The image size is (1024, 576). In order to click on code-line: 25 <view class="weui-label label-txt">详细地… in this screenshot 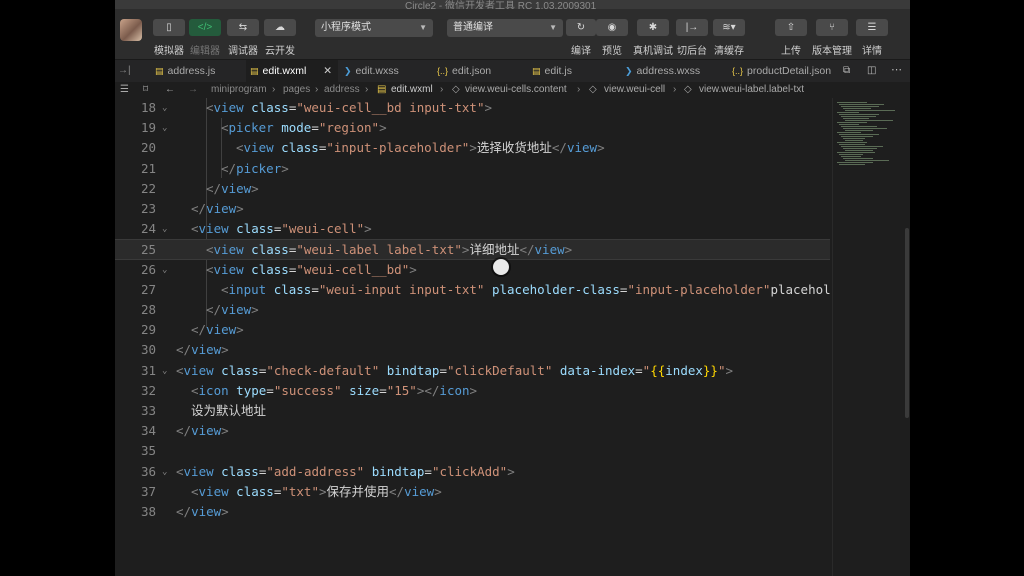, I will do `click(472, 249)`.